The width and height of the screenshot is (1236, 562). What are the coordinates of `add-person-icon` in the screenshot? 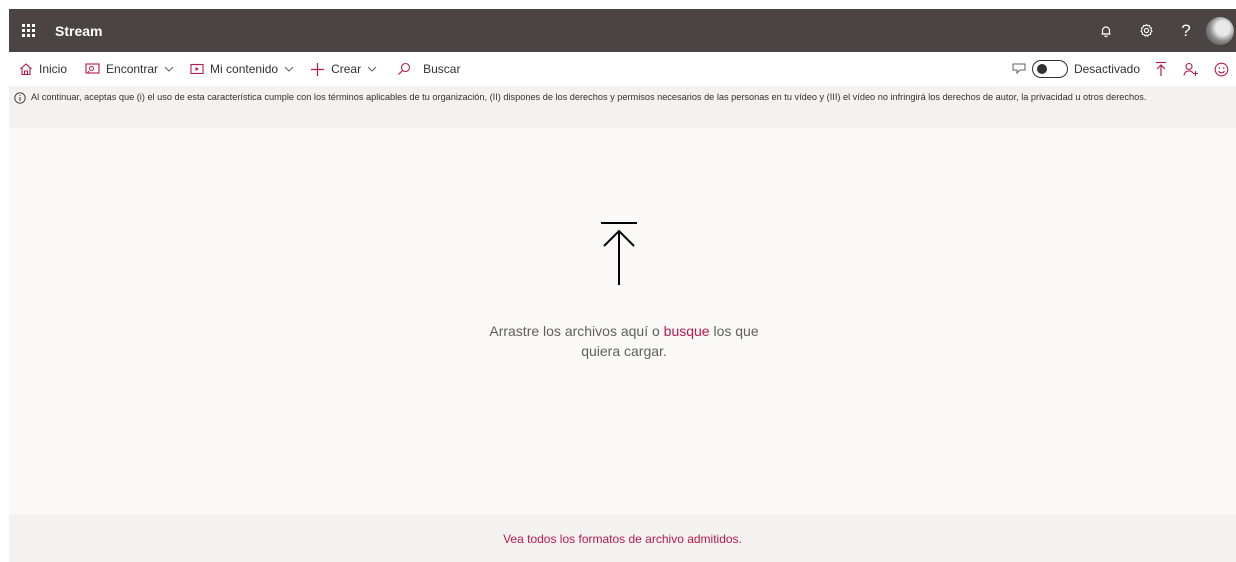 It's located at (1190, 69).